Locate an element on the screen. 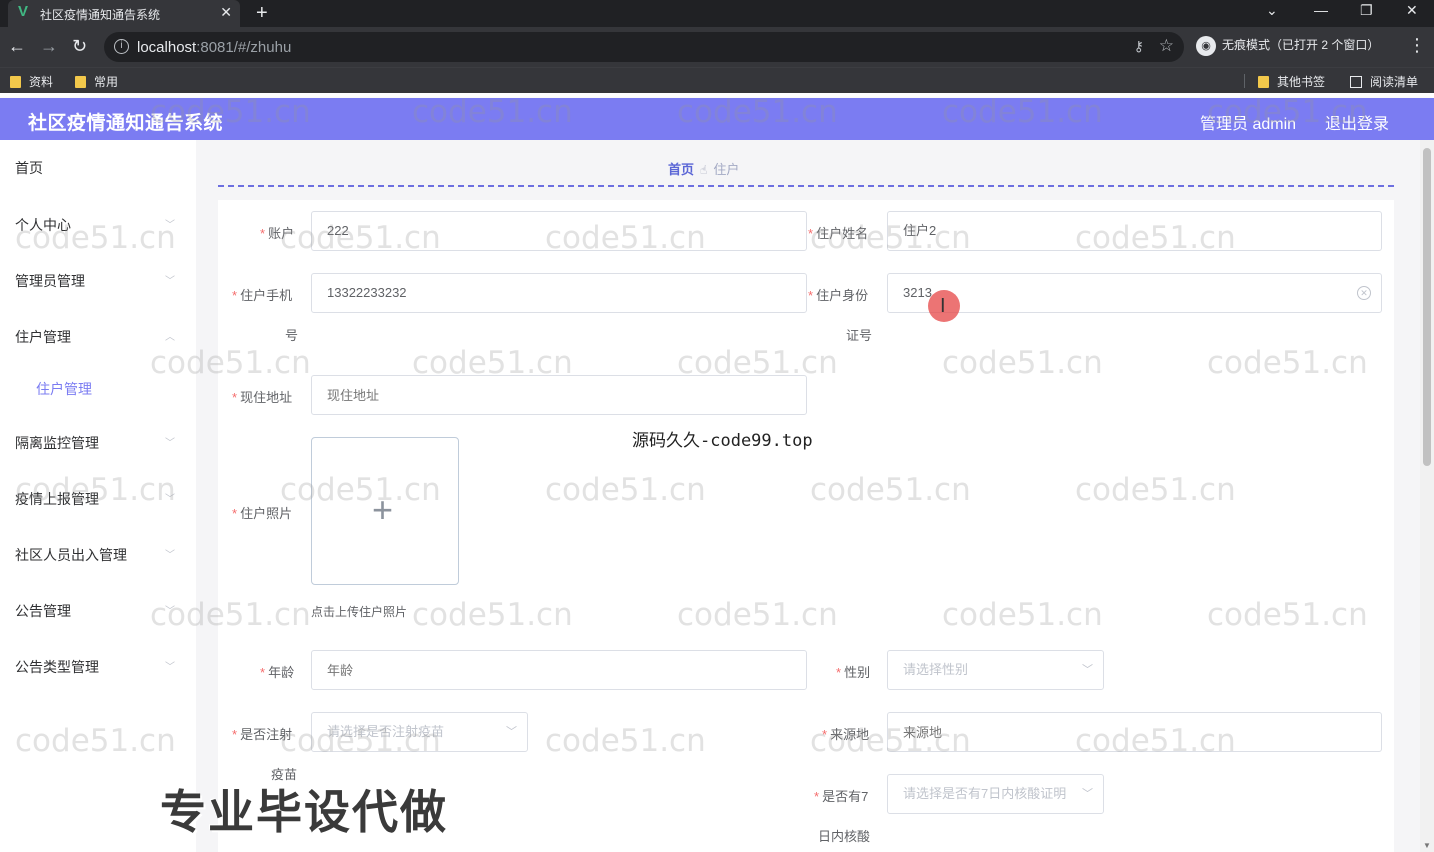 The width and height of the screenshot is (1434, 852). other-bookmarks: 其他书签 is located at coordinates (1291, 81).